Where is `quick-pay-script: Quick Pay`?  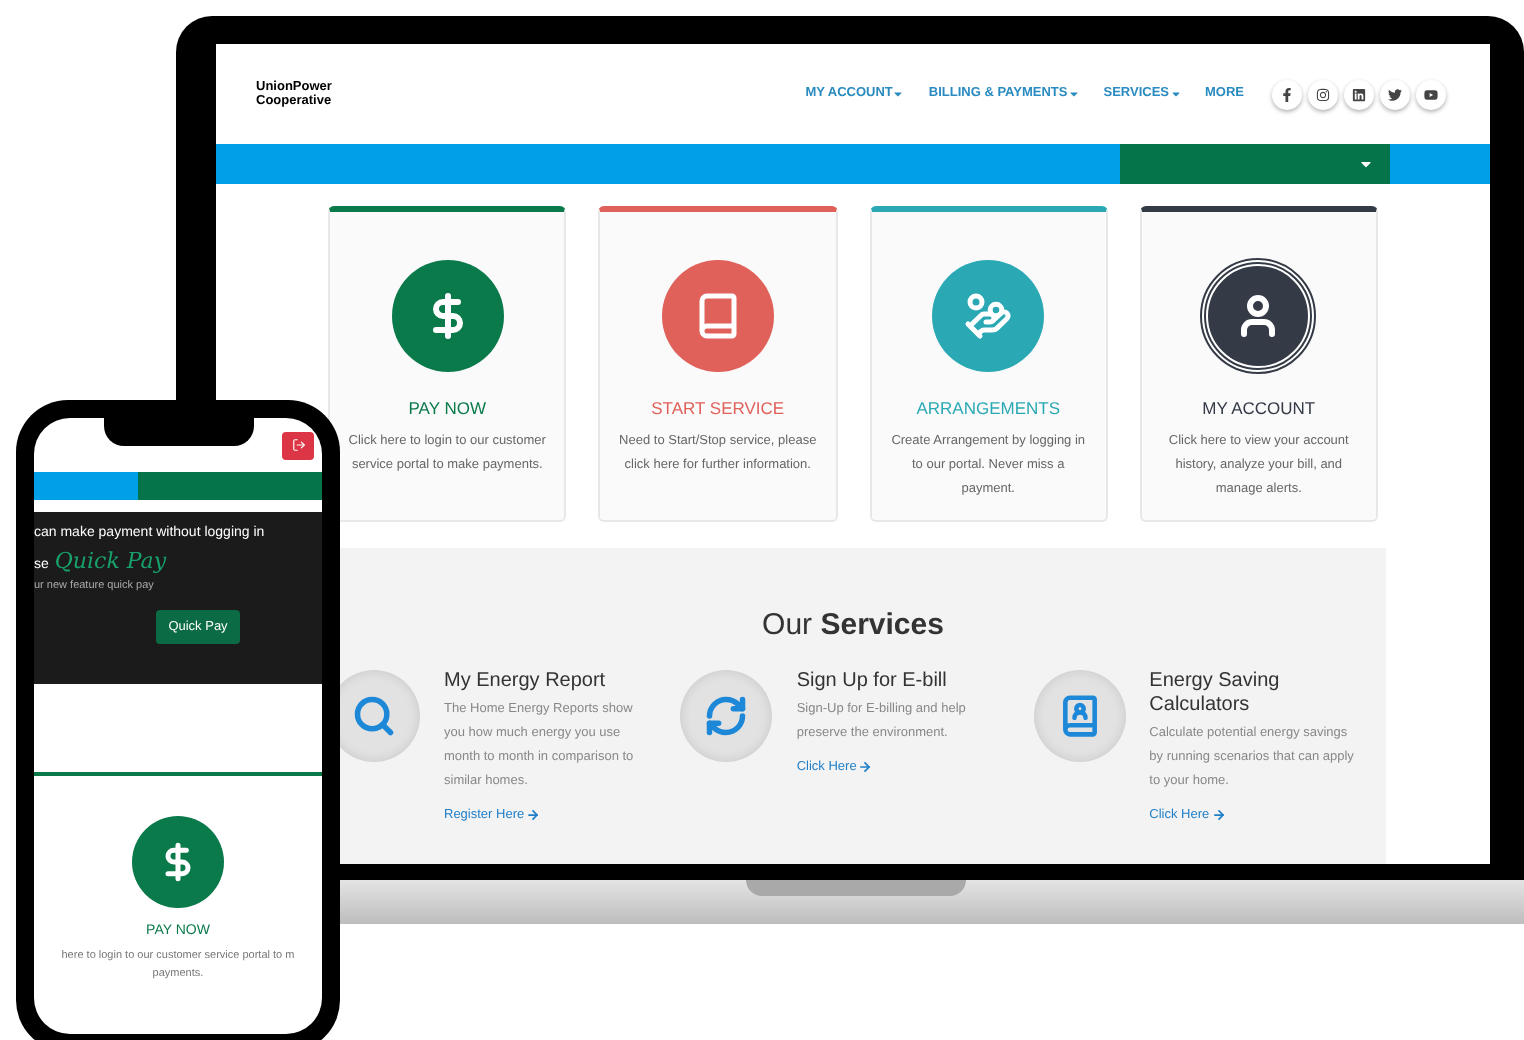
quick-pay-script: Quick Pay is located at coordinates (110, 561).